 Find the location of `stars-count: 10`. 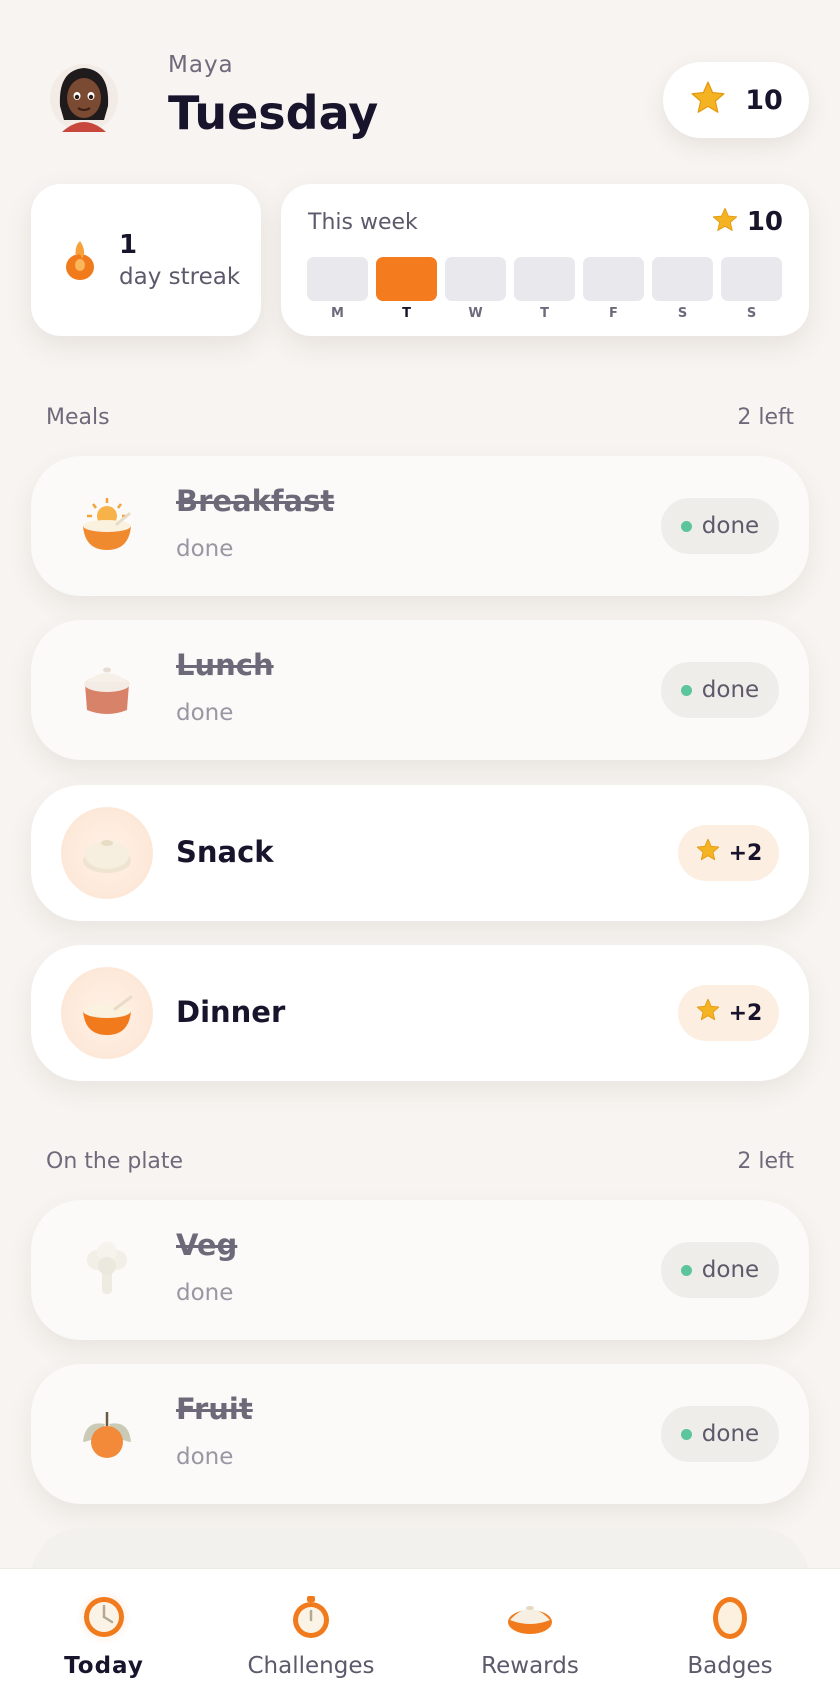

stars-count: 10 is located at coordinates (764, 100).